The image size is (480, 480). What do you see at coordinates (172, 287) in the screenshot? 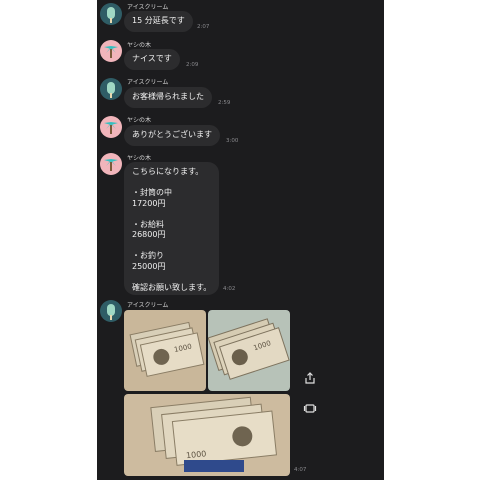
I see `message-line: 確認お願い致します。` at bounding box center [172, 287].